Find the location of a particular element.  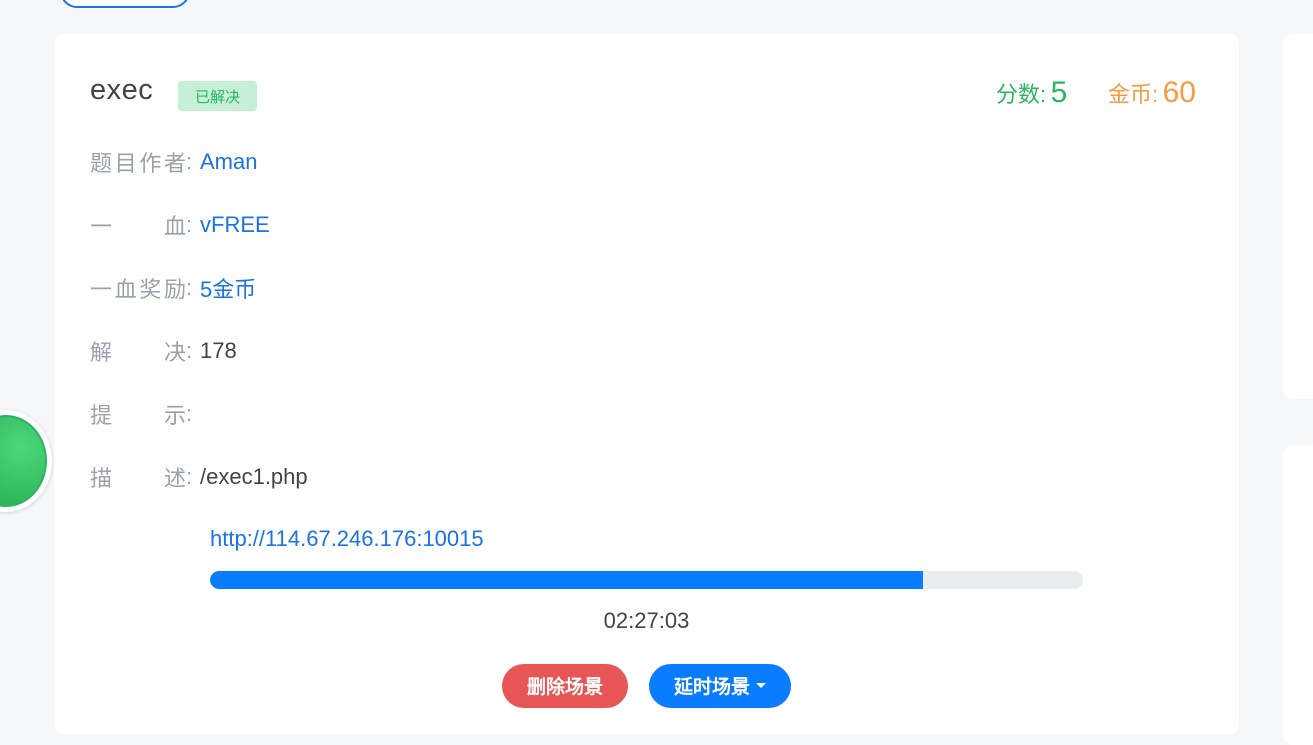

challenge-title: exec is located at coordinates (122, 90).